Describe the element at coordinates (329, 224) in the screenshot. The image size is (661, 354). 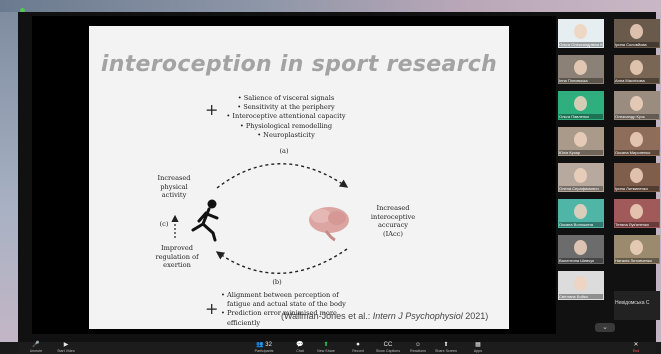
I see `brain-icon` at that location.